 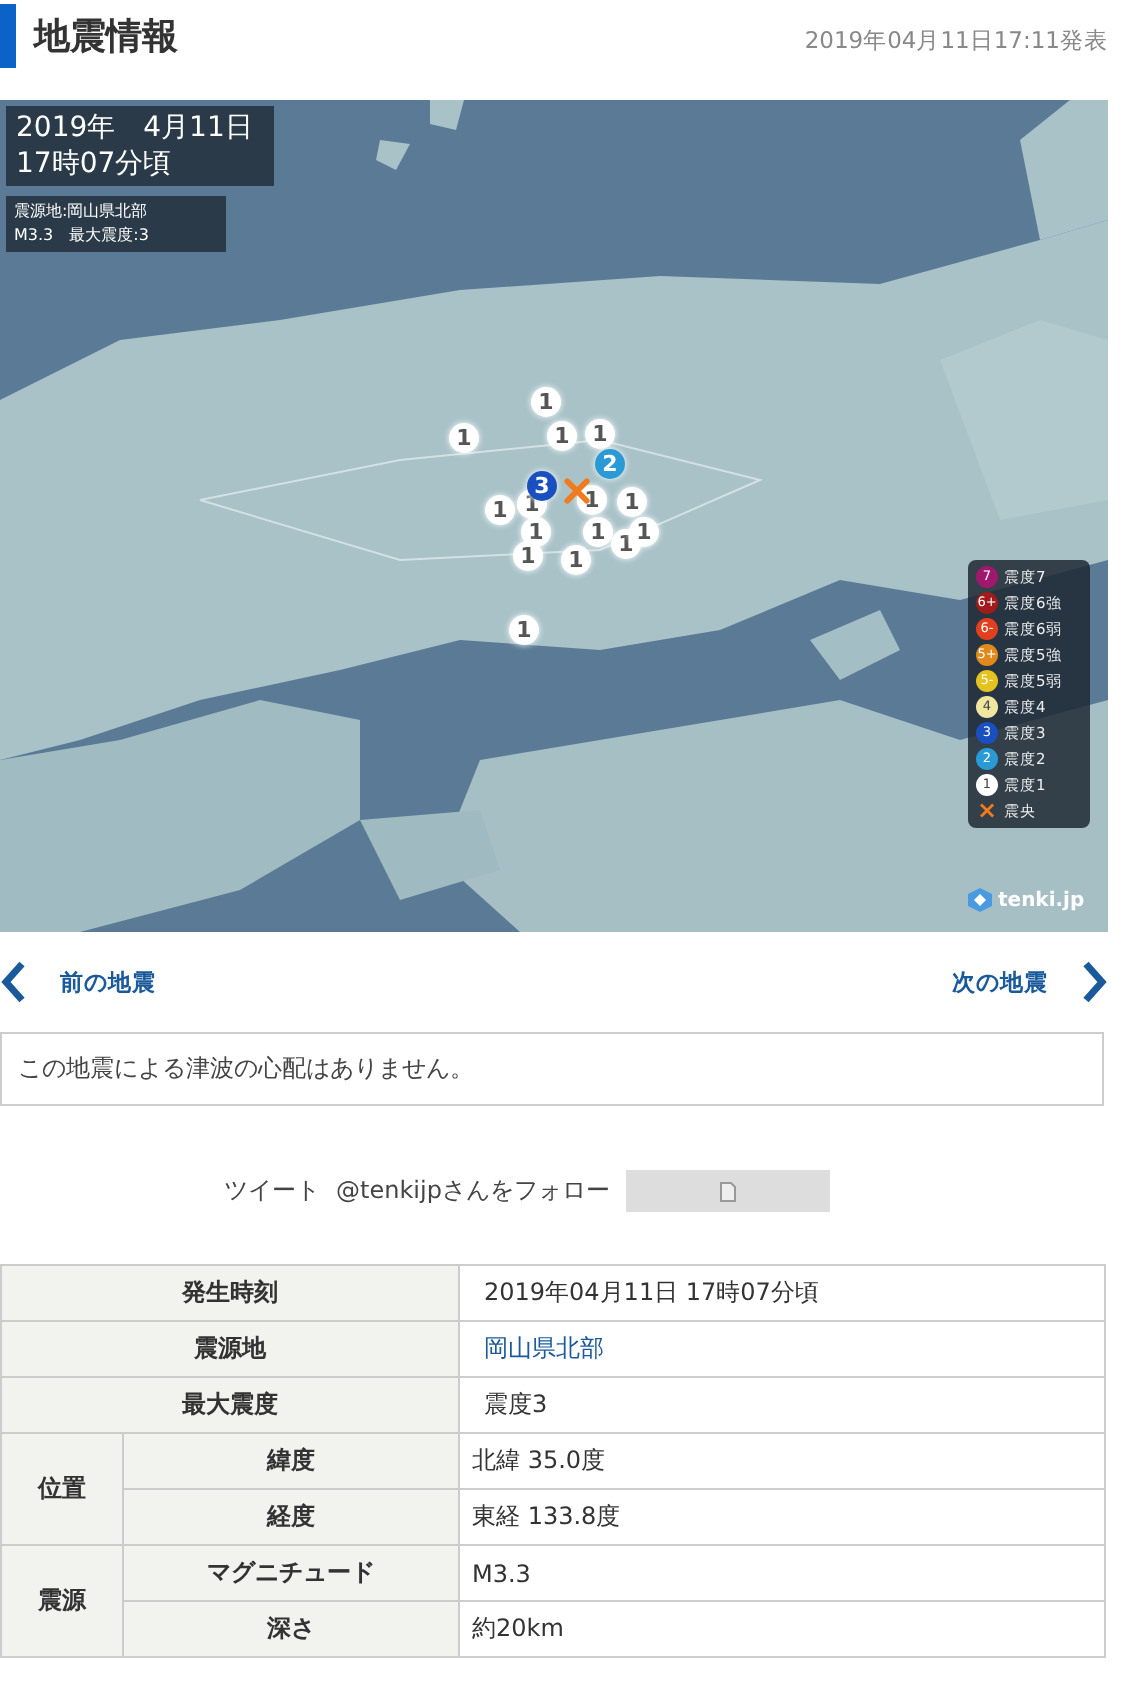 What do you see at coordinates (473, 1191) in the screenshot?
I see `follow-link: @tenkijpさんをフォロー` at bounding box center [473, 1191].